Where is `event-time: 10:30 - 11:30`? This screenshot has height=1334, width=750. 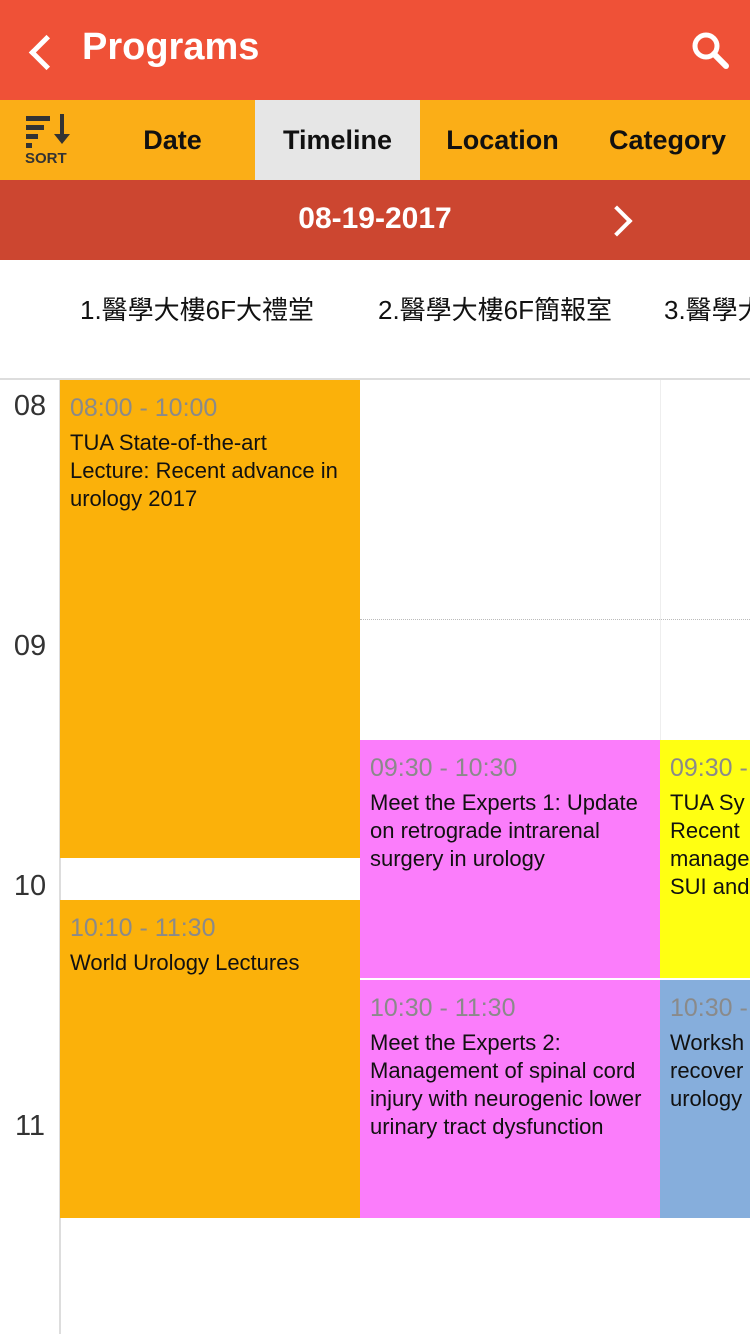
event-time: 10:30 - 11:30 is located at coordinates (443, 1008).